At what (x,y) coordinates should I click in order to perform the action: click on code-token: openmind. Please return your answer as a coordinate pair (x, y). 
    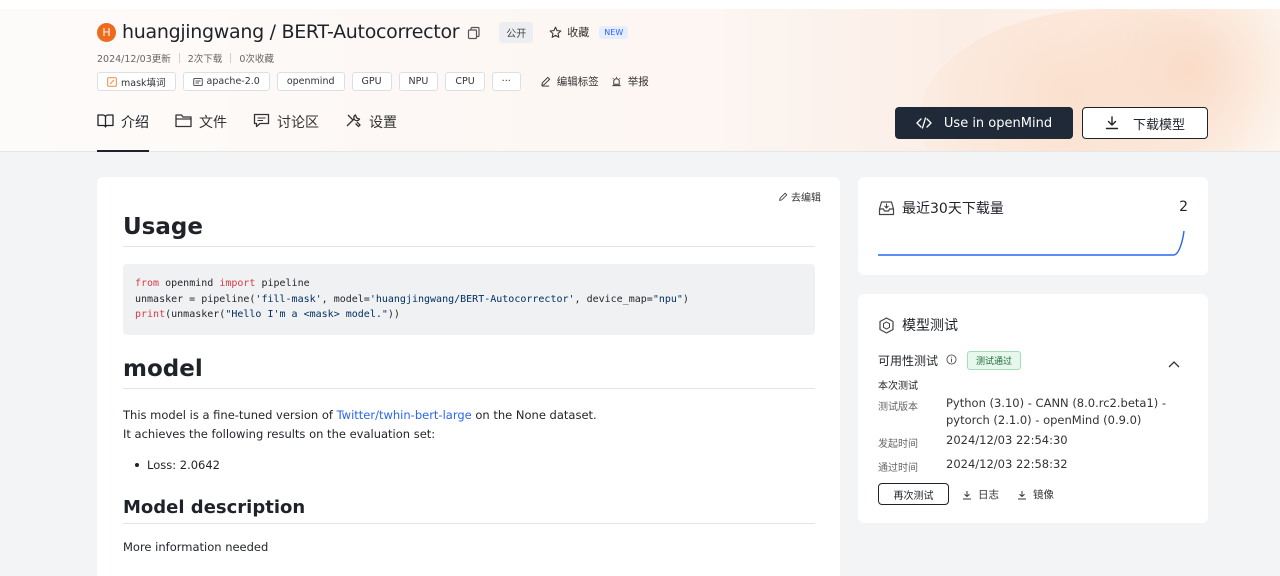
    Looking at the image, I should click on (189, 283).